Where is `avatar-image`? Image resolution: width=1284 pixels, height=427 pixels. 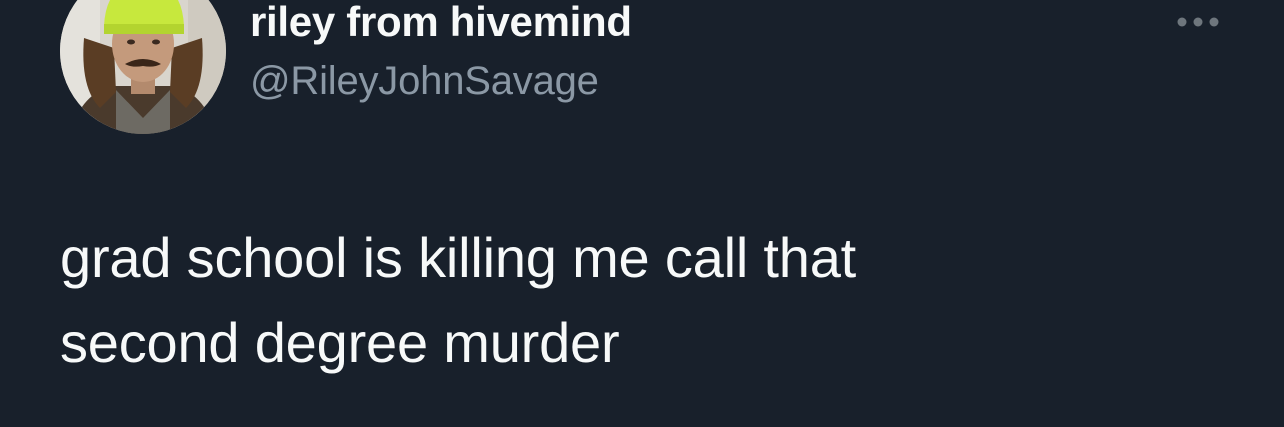
avatar-image is located at coordinates (143, 67).